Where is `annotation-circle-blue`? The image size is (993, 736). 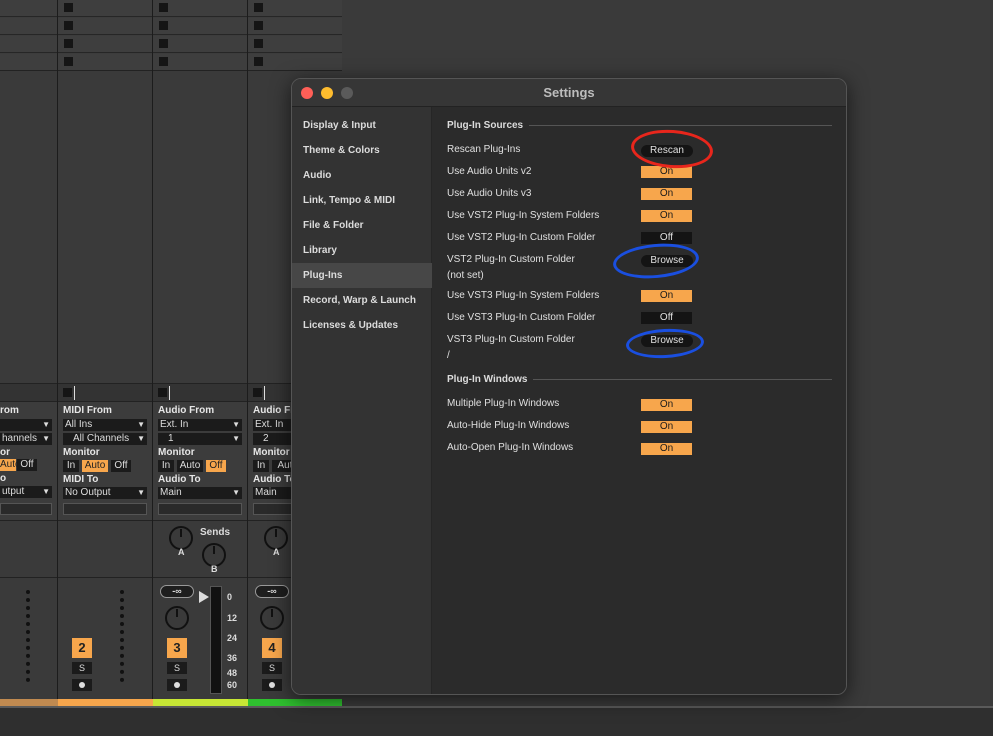 annotation-circle-blue is located at coordinates (656, 261).